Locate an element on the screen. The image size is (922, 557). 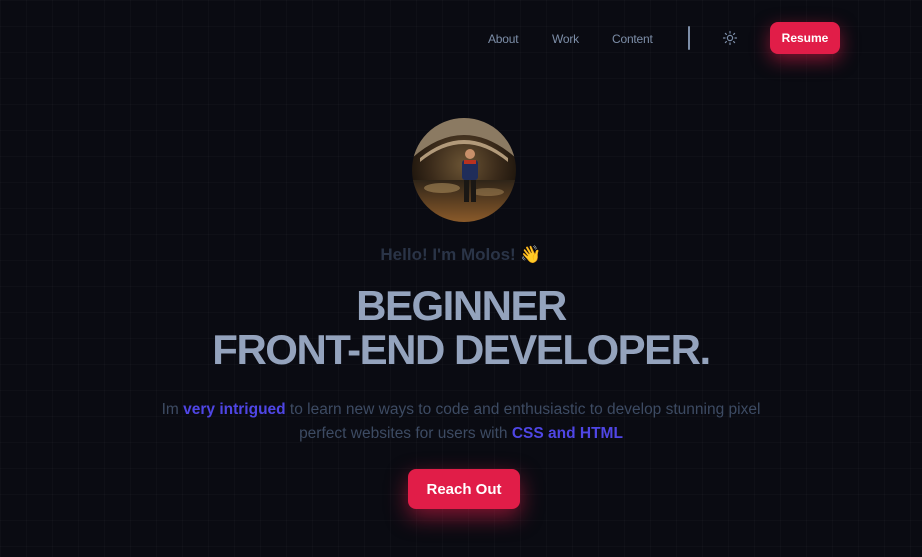
profile-photo is located at coordinates (464, 170).